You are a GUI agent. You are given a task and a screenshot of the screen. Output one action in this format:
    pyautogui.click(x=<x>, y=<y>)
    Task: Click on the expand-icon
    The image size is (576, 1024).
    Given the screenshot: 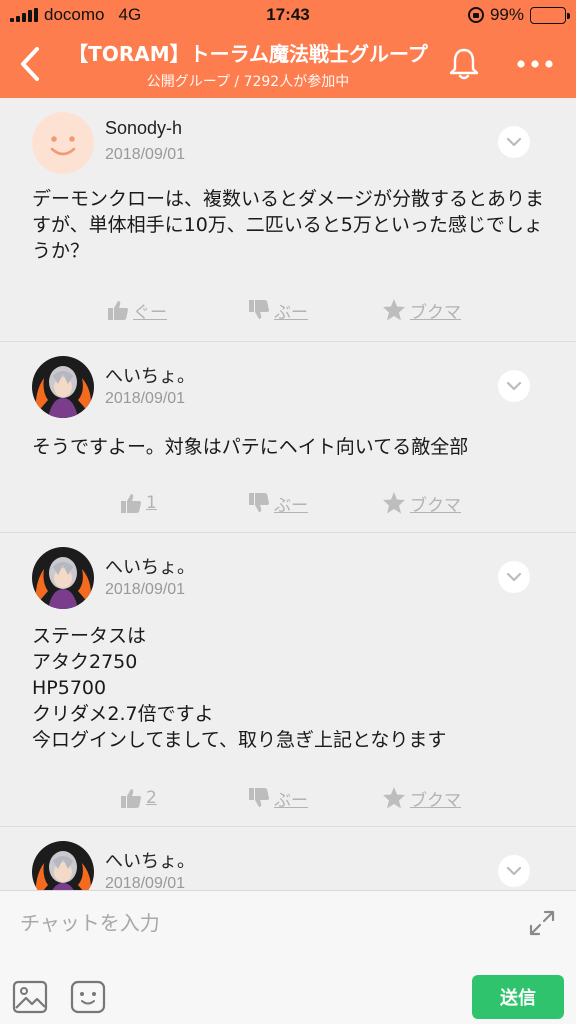 What is the action you would take?
    pyautogui.click(x=542, y=923)
    